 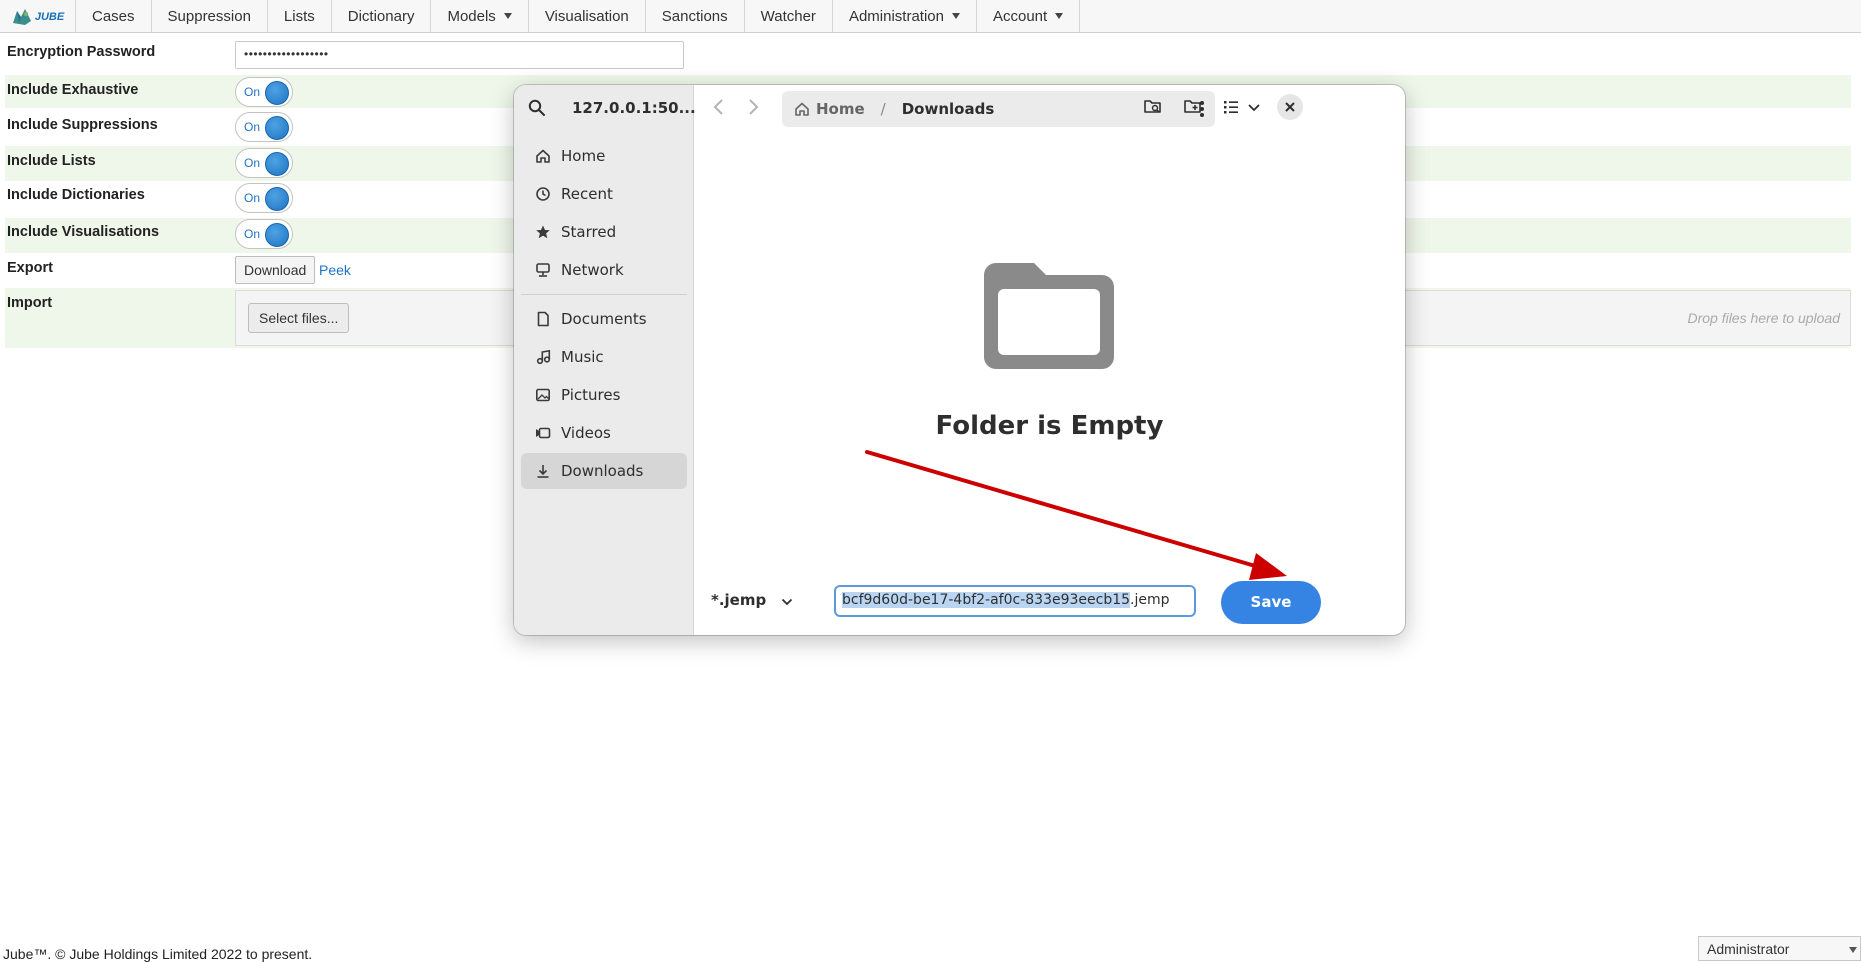 What do you see at coordinates (264, 234) in the screenshot?
I see `include-visualisations-toggle: On` at bounding box center [264, 234].